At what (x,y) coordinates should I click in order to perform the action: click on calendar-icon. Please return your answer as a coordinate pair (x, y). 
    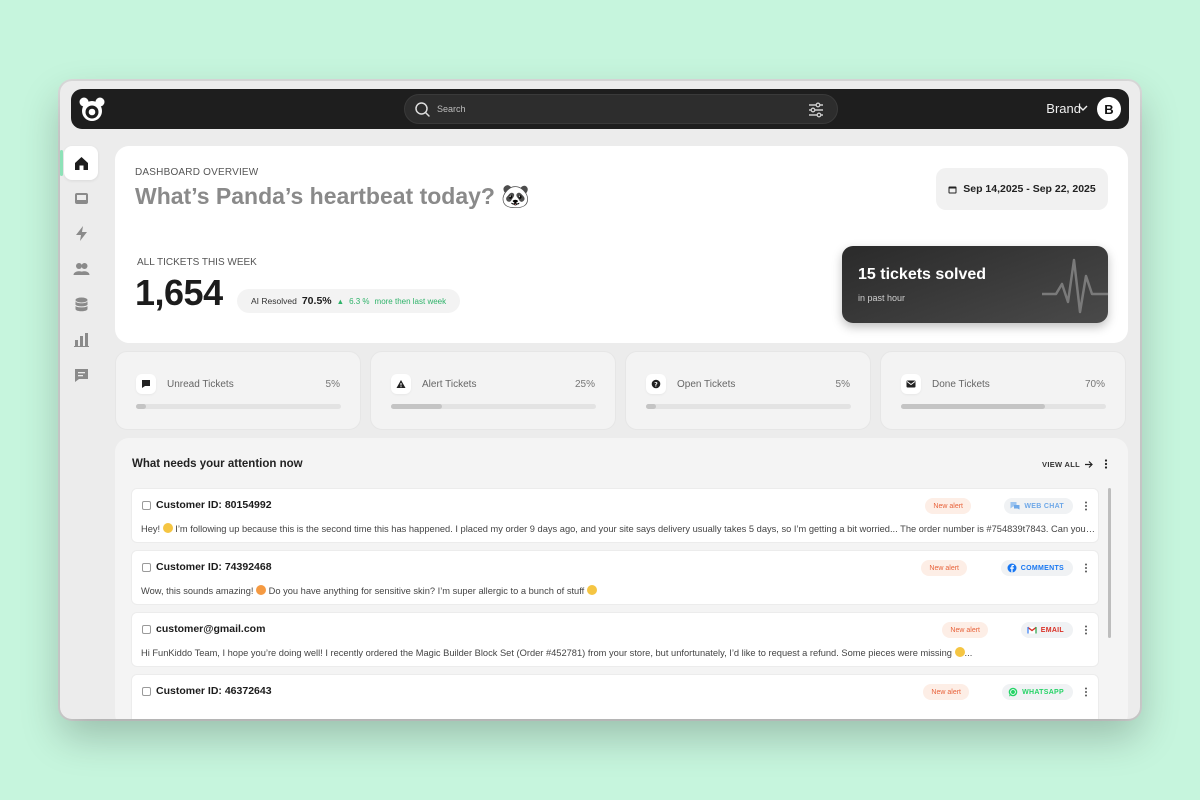
    Looking at the image, I should click on (952, 189).